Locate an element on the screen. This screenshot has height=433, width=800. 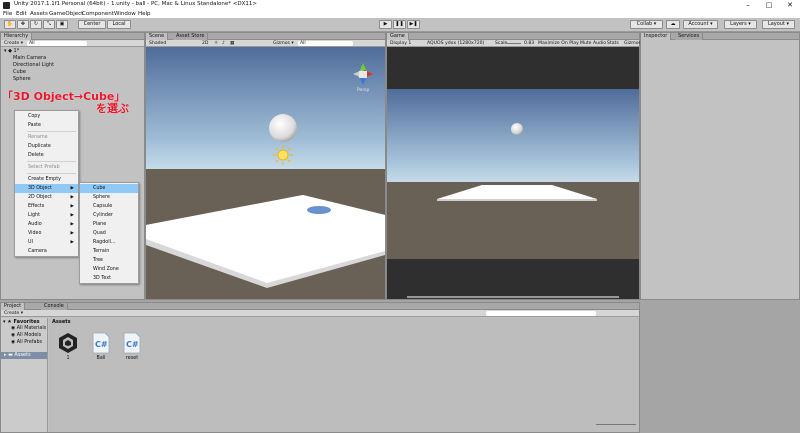
submenu-item-cylinder: Cylinder is located at coordinates (109, 215).